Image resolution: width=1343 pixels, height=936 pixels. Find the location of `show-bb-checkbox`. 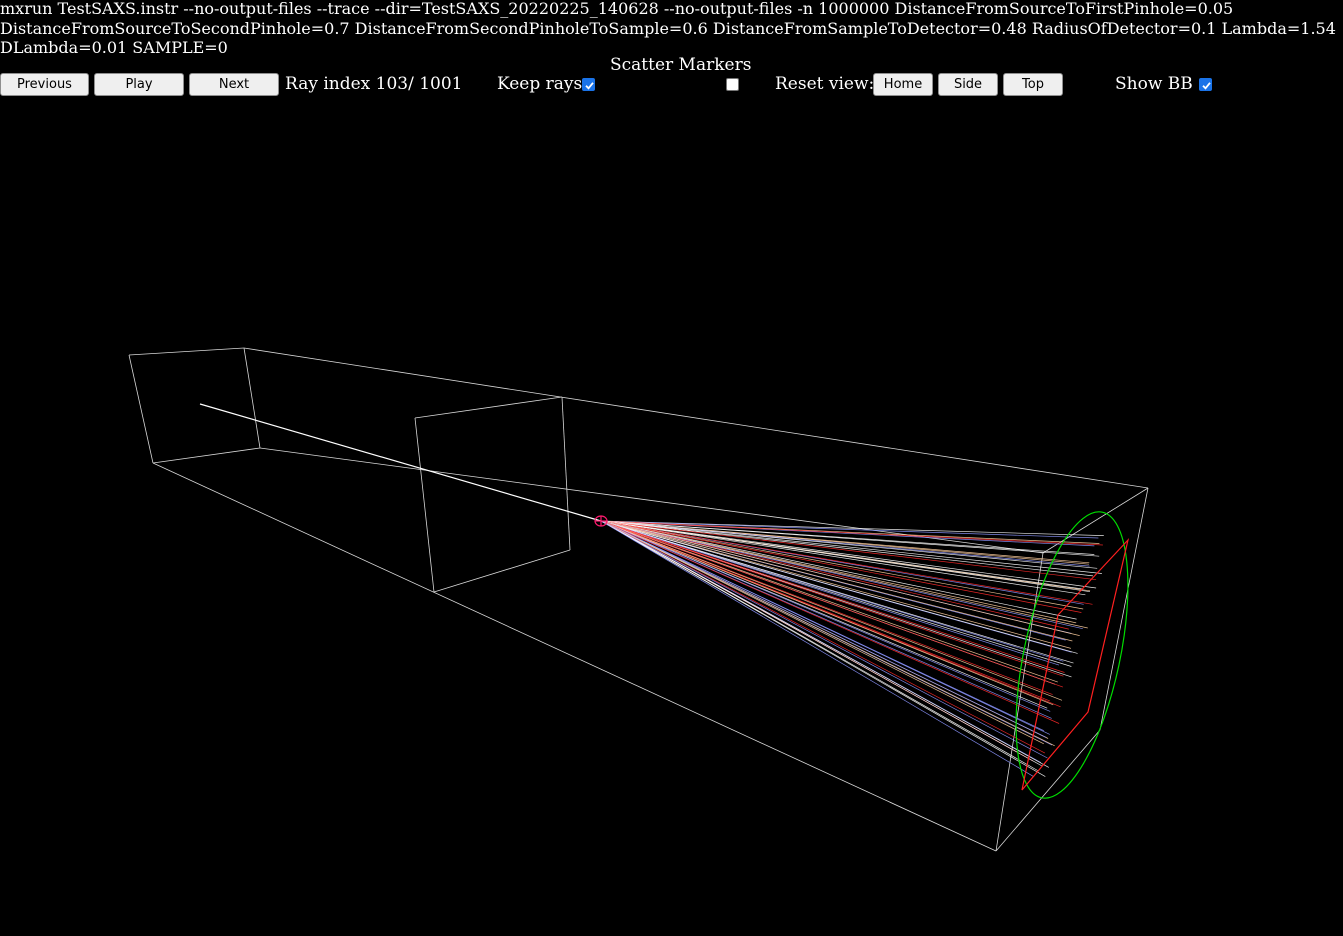

show-bb-checkbox is located at coordinates (1205, 84).